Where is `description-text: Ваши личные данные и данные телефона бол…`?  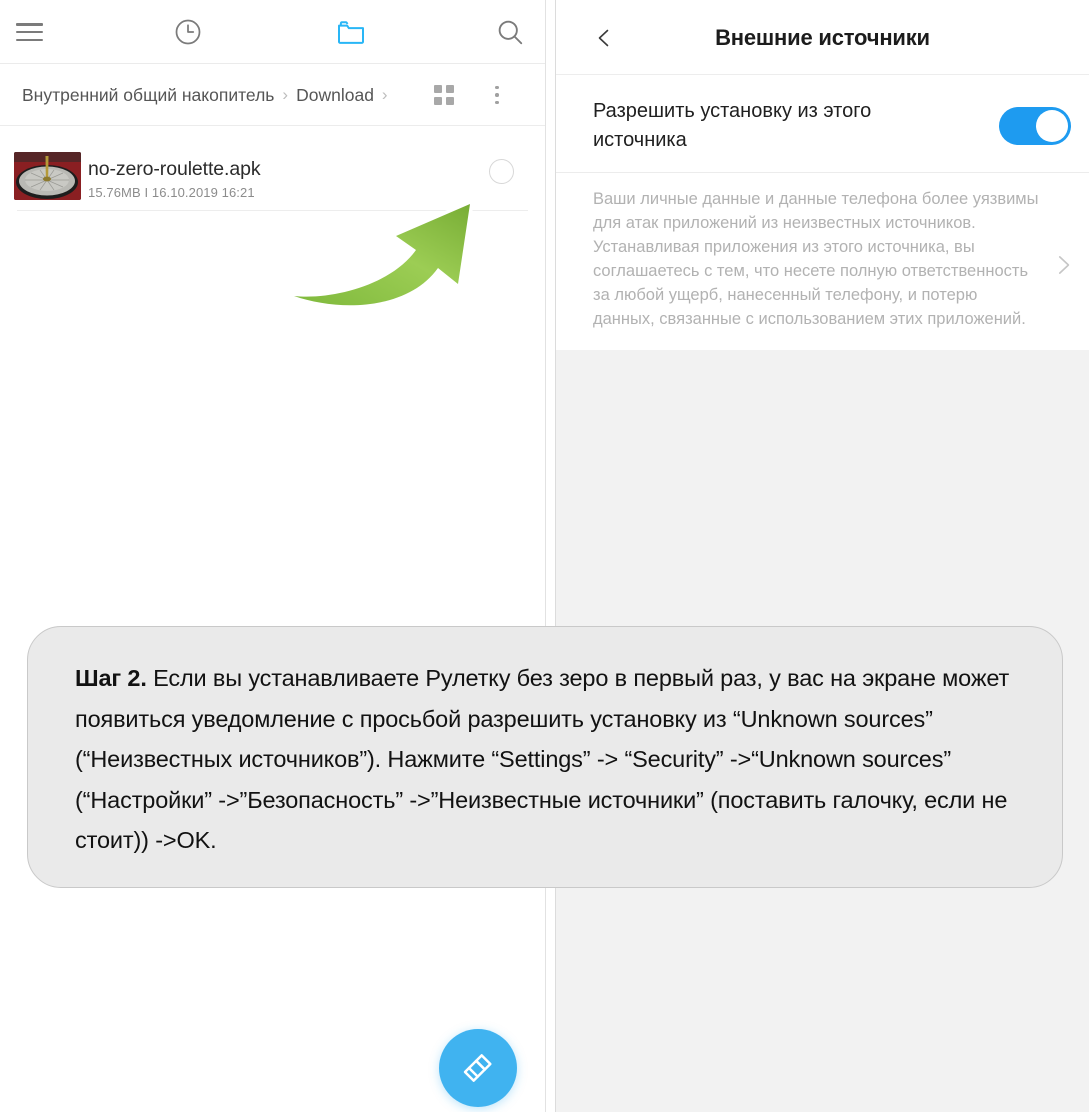 description-text: Ваши личные данные и данные телефона бол… is located at coordinates (816, 259).